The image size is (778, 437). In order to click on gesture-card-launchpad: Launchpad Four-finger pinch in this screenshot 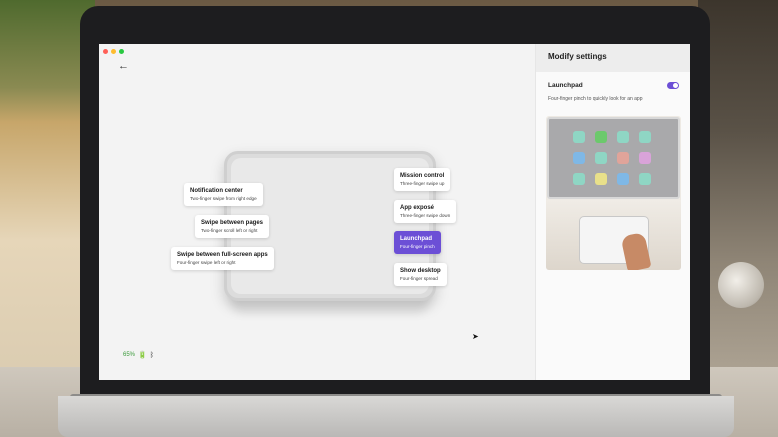, I will do `click(417, 242)`.